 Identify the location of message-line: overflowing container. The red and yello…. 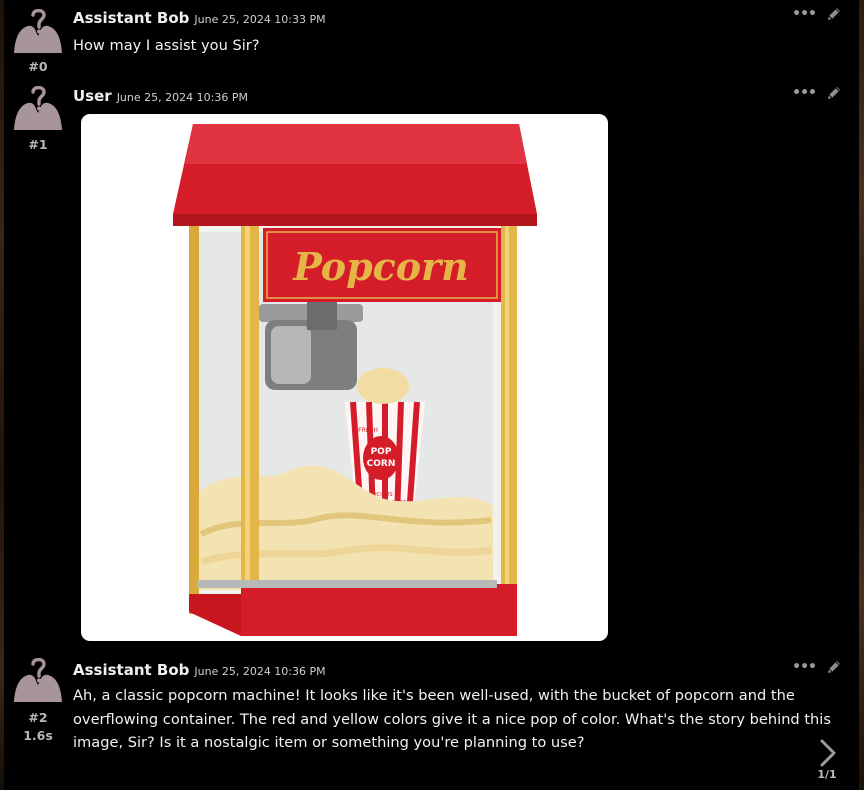
(452, 719).